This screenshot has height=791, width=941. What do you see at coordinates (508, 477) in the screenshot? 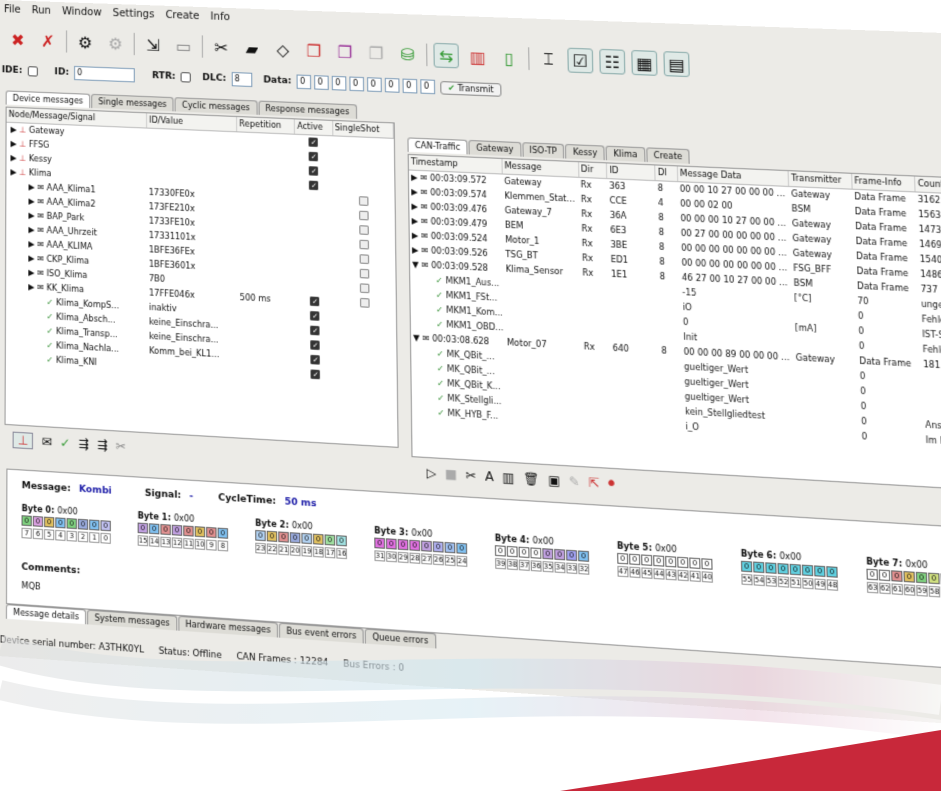
I see `columns-icon: ▥` at bounding box center [508, 477].